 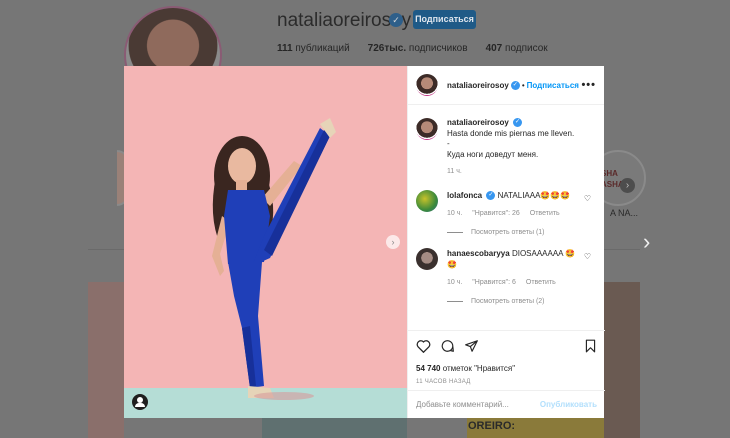 What do you see at coordinates (553, 85) in the screenshot?
I see `header-follow-button: Подписаться` at bounding box center [553, 85].